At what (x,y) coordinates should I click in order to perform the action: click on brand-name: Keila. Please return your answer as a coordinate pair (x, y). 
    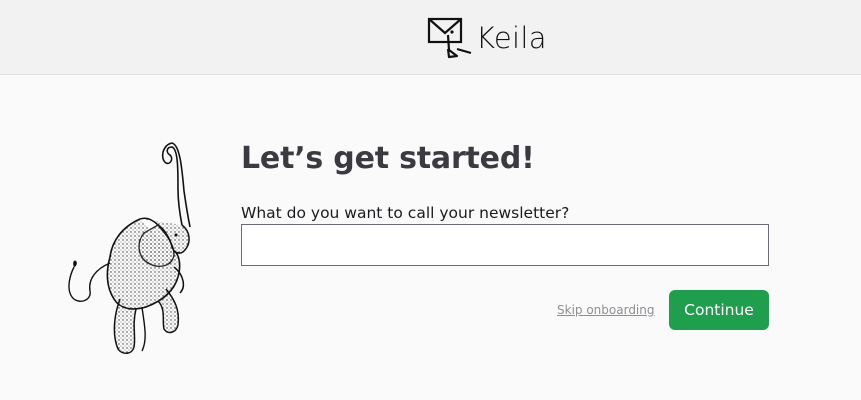
    Looking at the image, I should click on (511, 38).